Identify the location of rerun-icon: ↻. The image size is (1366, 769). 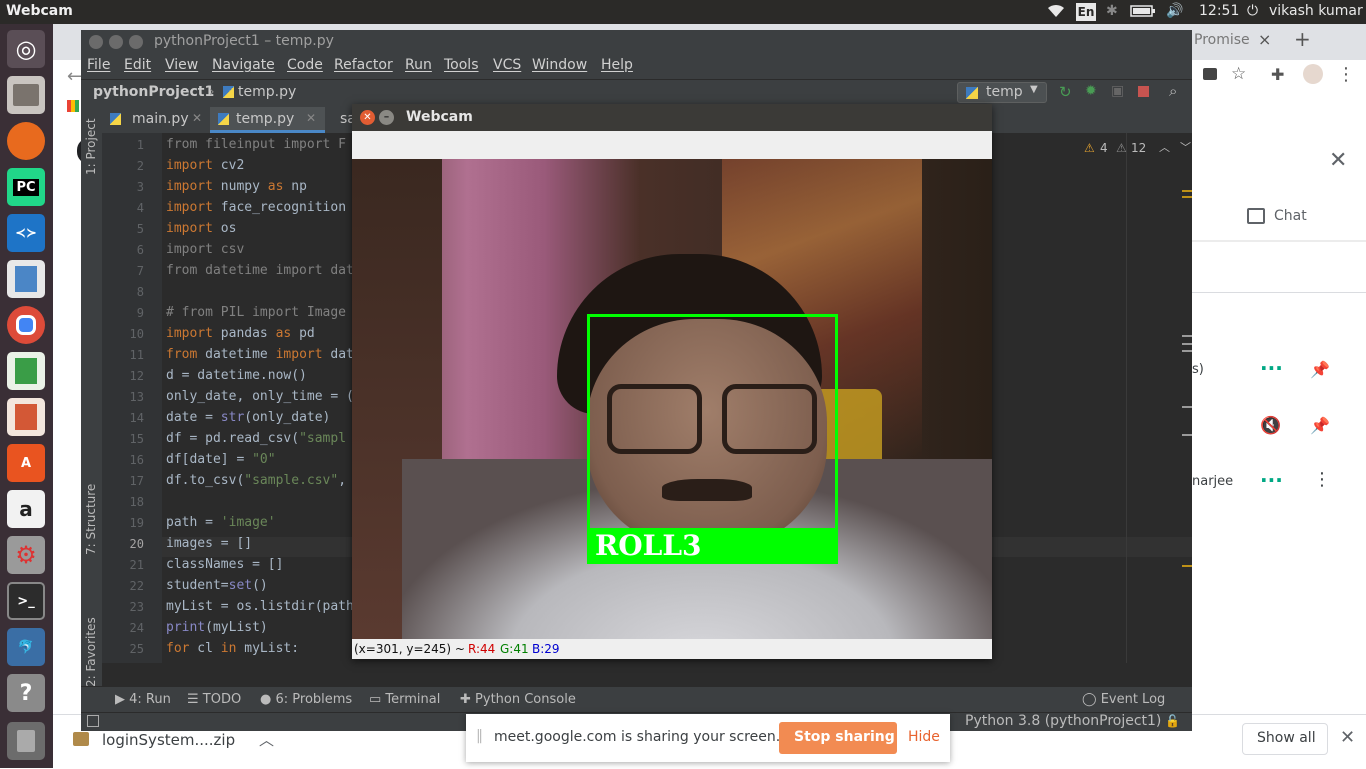
(1065, 92).